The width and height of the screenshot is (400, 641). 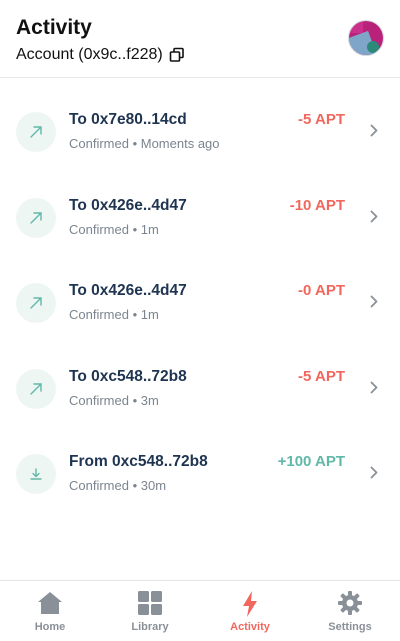 What do you see at coordinates (350, 605) in the screenshot?
I see `gear-icon` at bounding box center [350, 605].